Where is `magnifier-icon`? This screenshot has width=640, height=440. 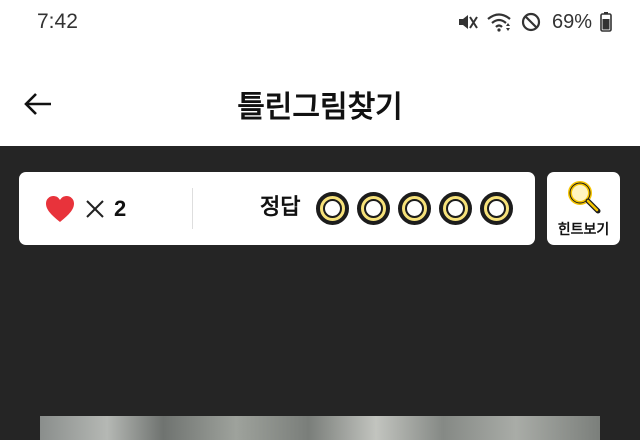 magnifier-icon is located at coordinates (584, 197).